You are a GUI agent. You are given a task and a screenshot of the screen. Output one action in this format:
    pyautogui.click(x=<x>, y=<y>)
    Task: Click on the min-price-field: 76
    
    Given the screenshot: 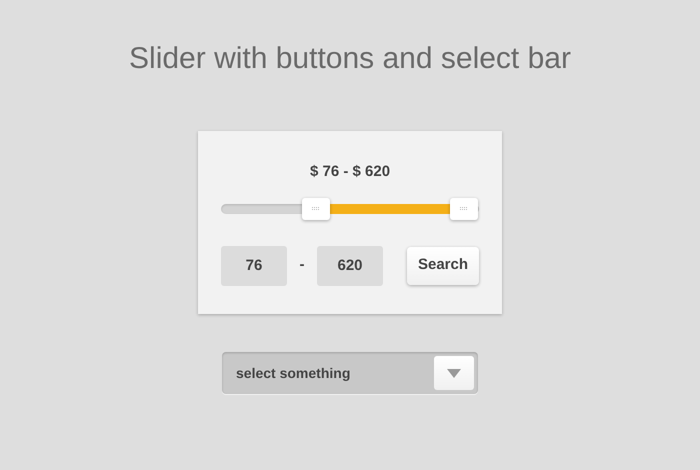 What is the action you would take?
    pyautogui.click(x=254, y=266)
    